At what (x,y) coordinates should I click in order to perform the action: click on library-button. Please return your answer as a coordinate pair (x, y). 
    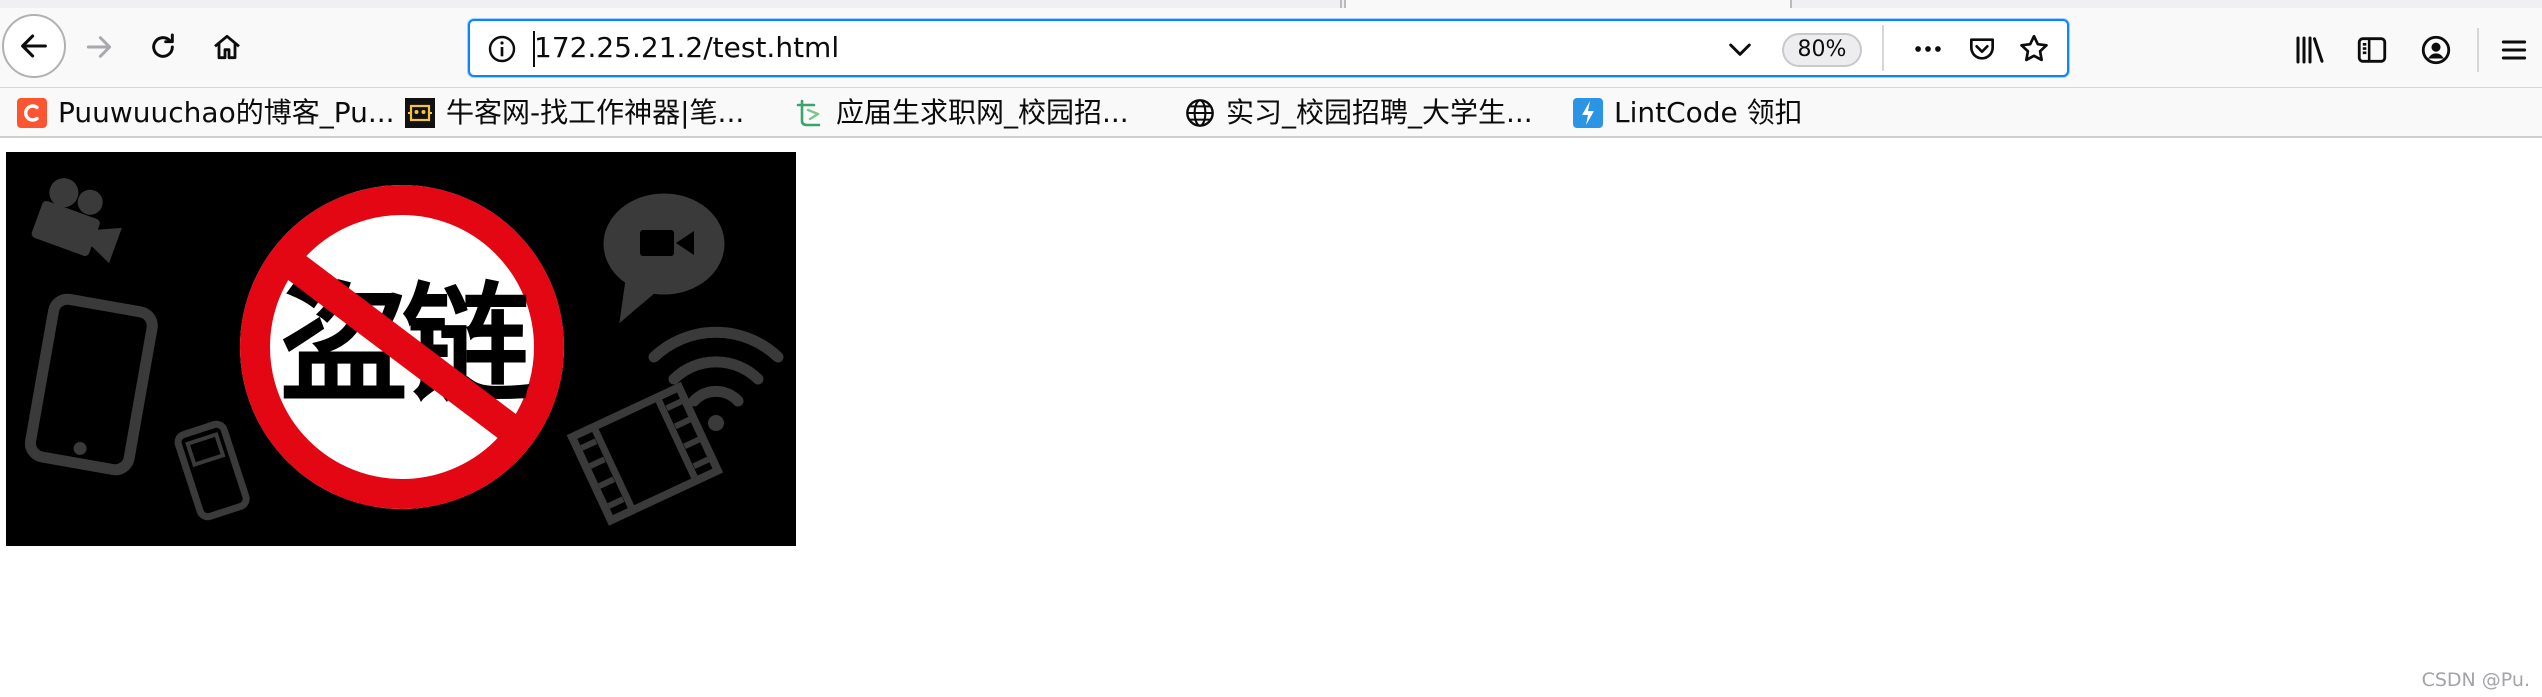
    Looking at the image, I should click on (2310, 50).